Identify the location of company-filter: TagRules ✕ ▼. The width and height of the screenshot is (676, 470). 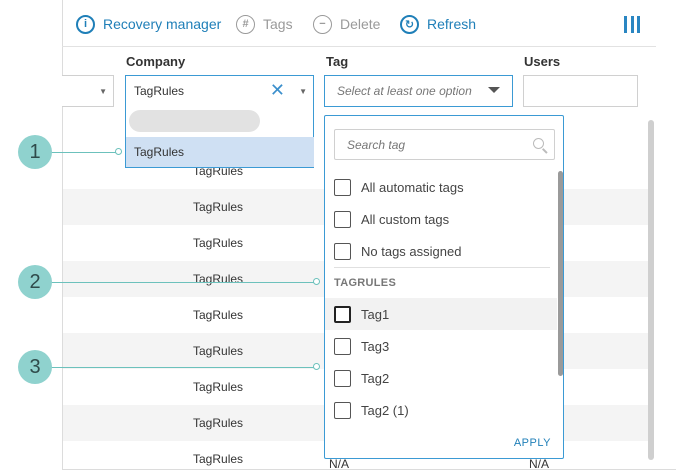
(219, 91).